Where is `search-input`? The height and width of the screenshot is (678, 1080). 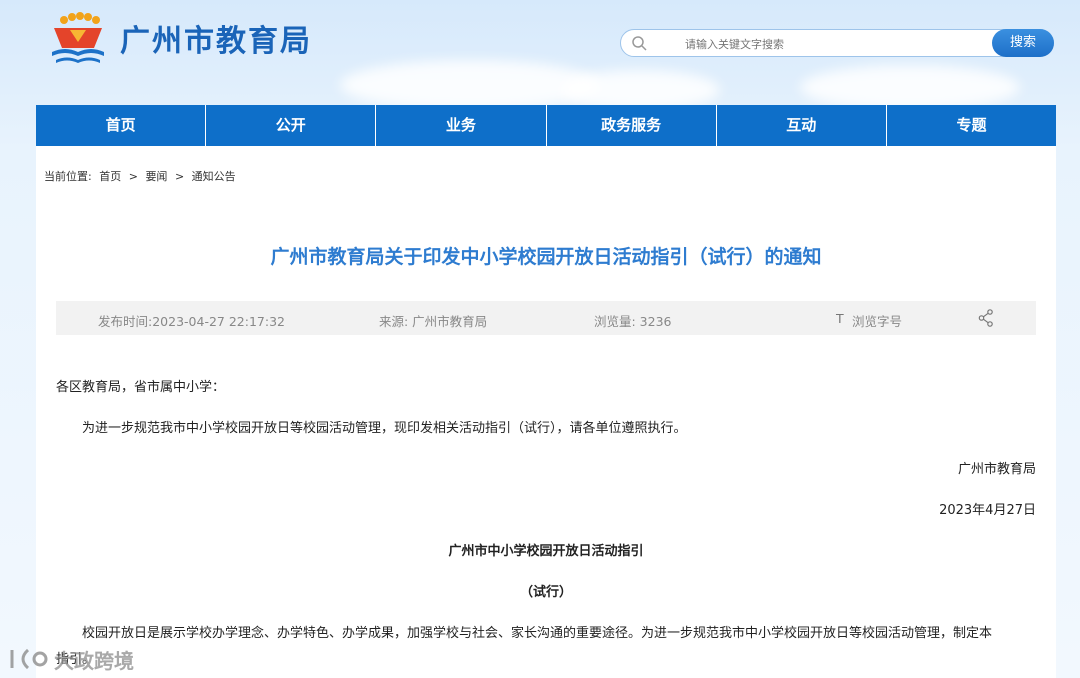 search-input is located at coordinates (824, 44).